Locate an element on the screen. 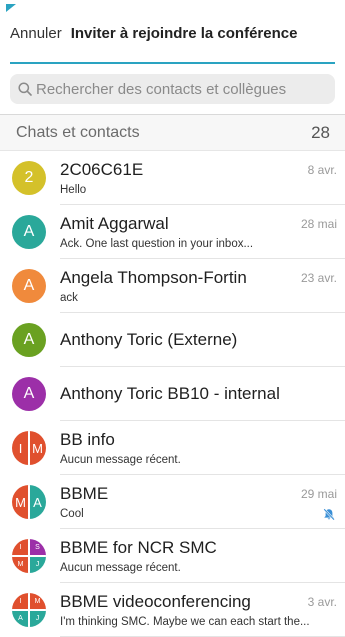  section-header: Chats et contacts 28 is located at coordinates (172, 132).